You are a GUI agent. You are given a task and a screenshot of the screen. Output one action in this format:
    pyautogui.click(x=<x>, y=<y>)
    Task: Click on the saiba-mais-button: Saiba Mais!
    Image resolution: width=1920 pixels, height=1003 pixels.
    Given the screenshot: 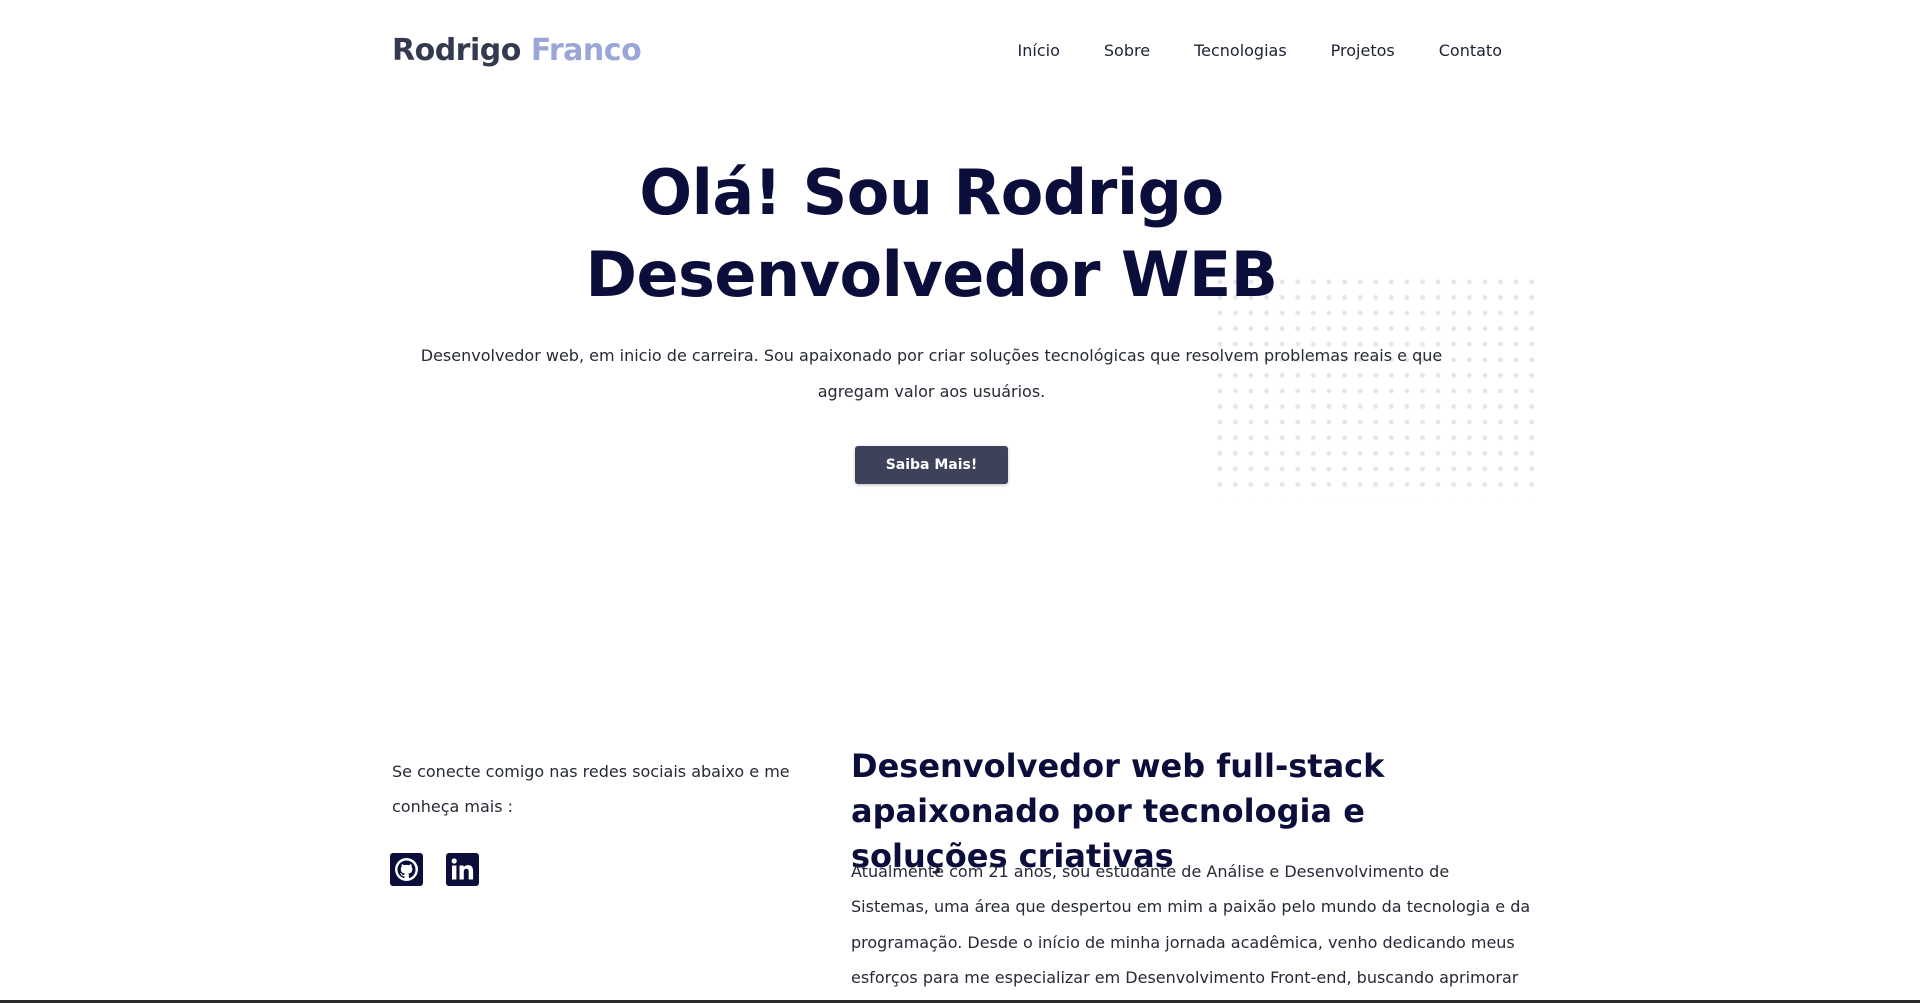 What is the action you would take?
    pyautogui.click(x=931, y=465)
    